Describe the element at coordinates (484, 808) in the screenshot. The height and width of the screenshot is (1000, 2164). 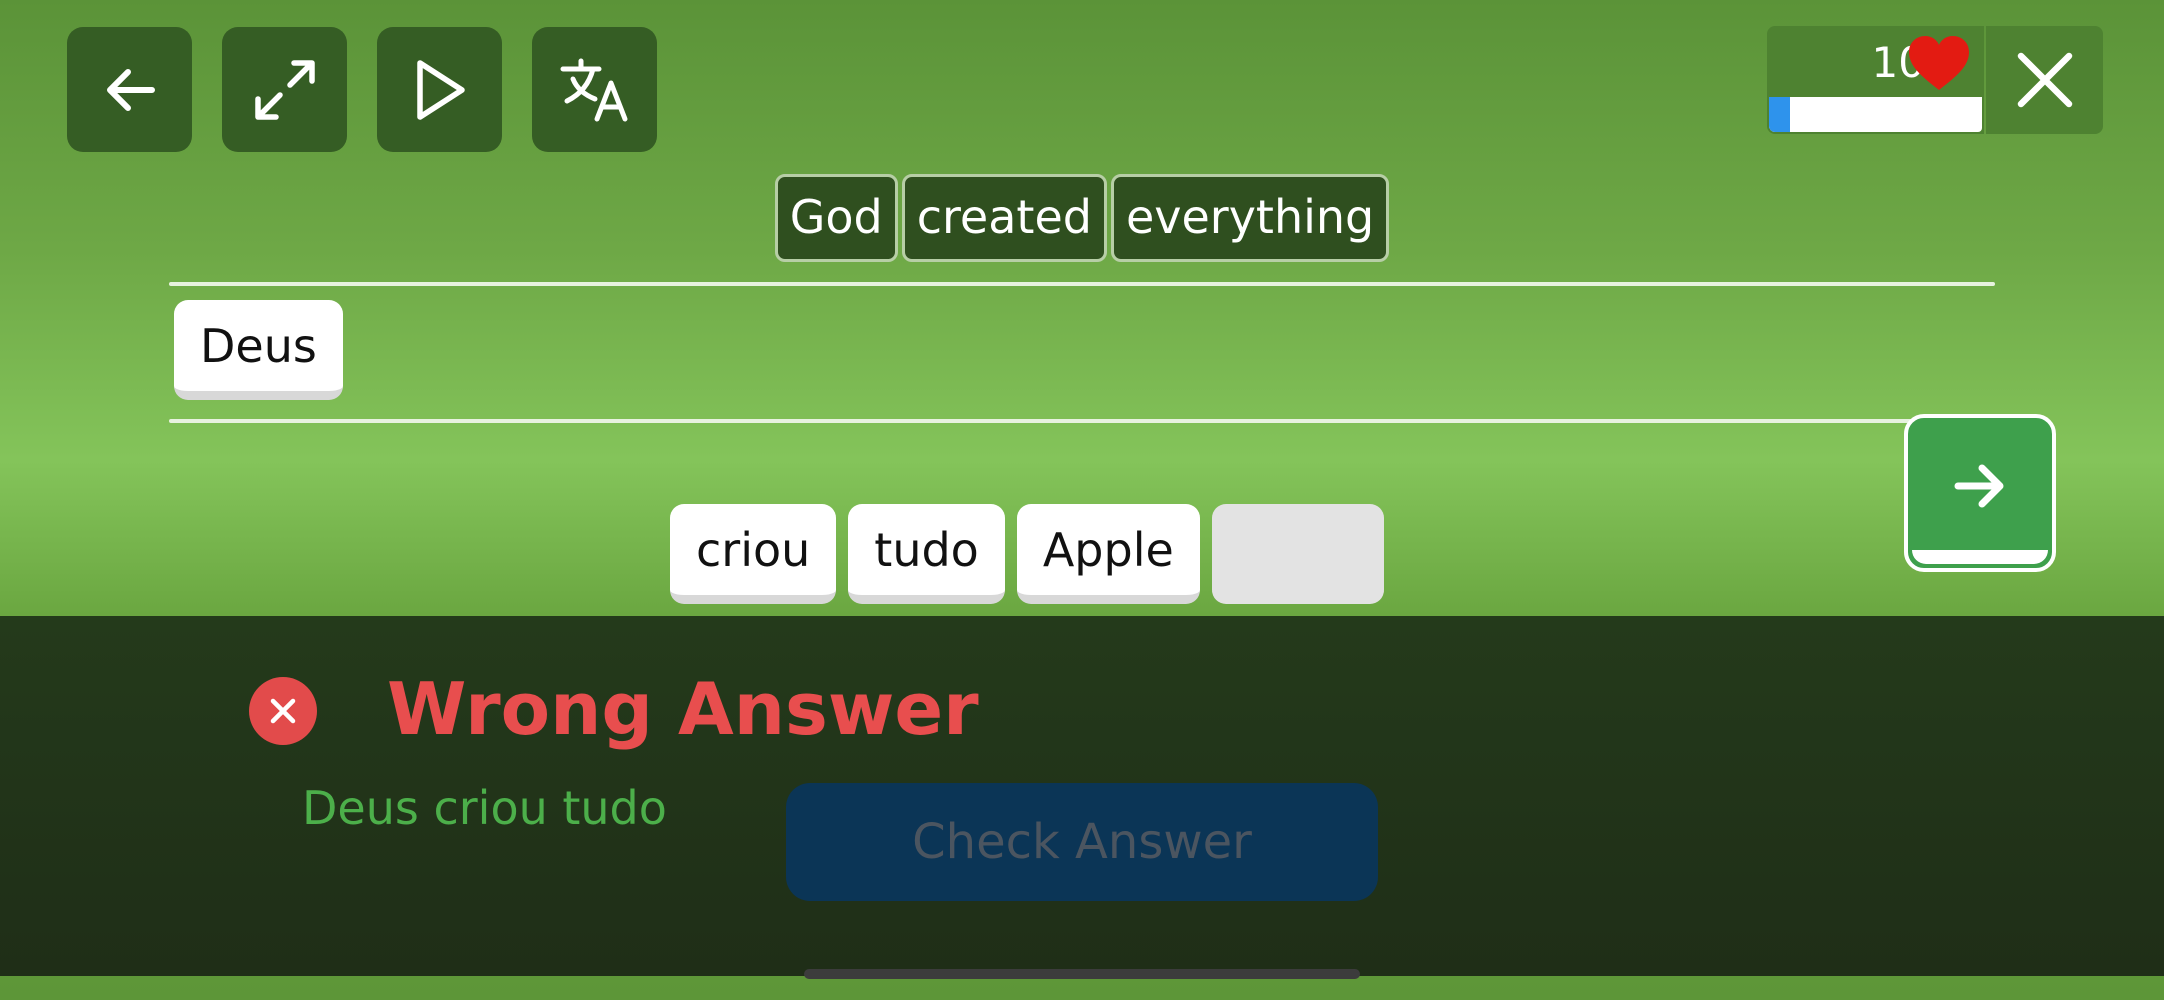
I see `correct-answer-text: Deus criou tudo` at that location.